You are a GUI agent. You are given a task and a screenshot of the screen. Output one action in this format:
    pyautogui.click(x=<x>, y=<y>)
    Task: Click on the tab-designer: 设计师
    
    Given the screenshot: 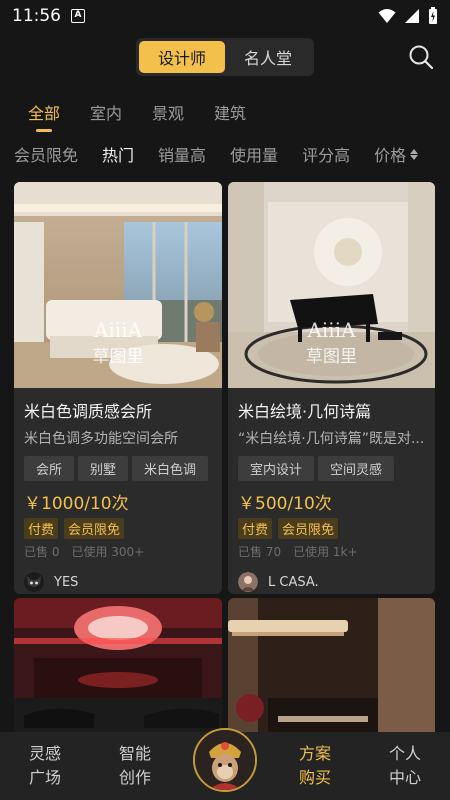 What is the action you would take?
    pyautogui.click(x=182, y=57)
    